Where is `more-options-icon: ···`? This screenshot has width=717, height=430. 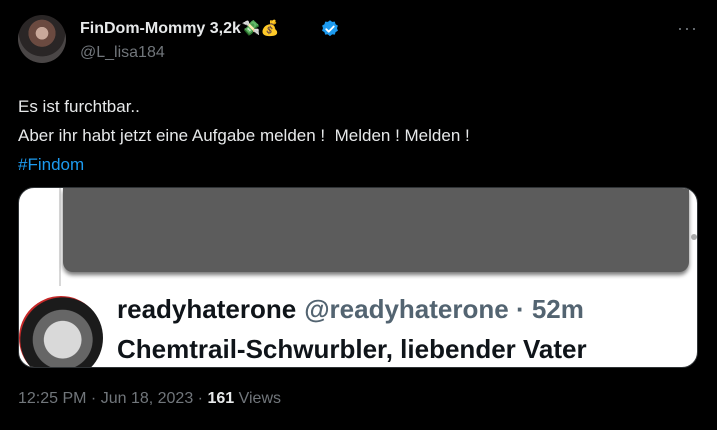
more-options-icon: ··· is located at coordinates (687, 28).